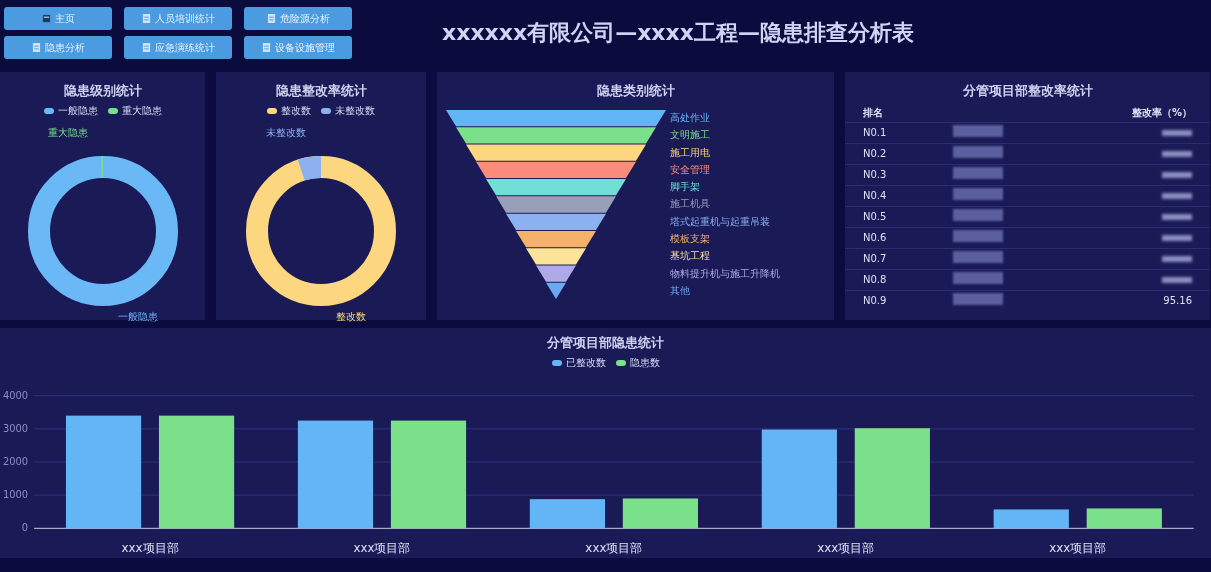 The image size is (1211, 572). Describe the element at coordinates (351, 317) in the screenshot. I see `slice-label: 整改数` at that location.